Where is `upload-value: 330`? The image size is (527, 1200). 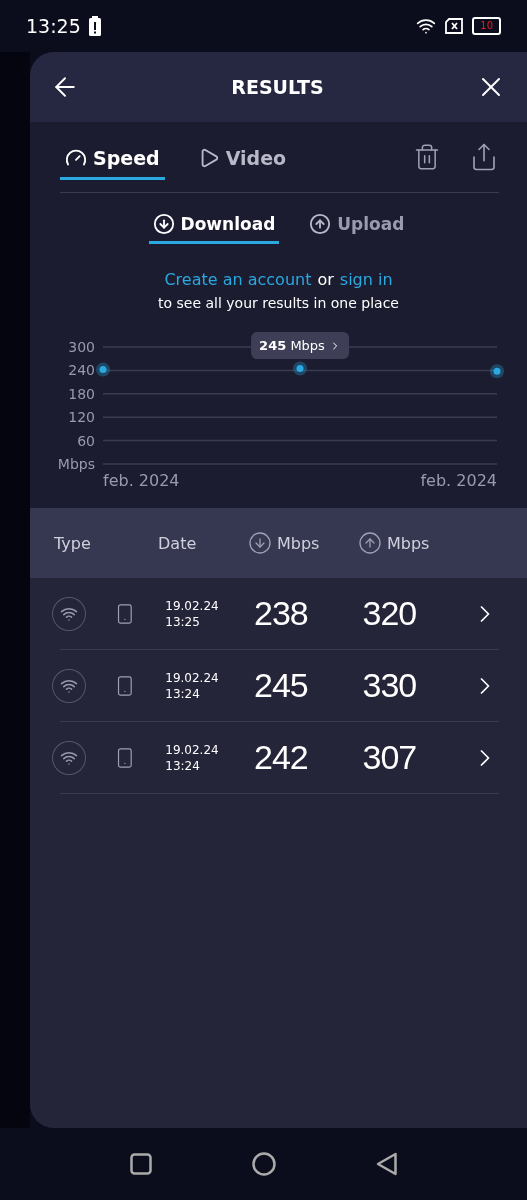 upload-value: 330 is located at coordinates (390, 685).